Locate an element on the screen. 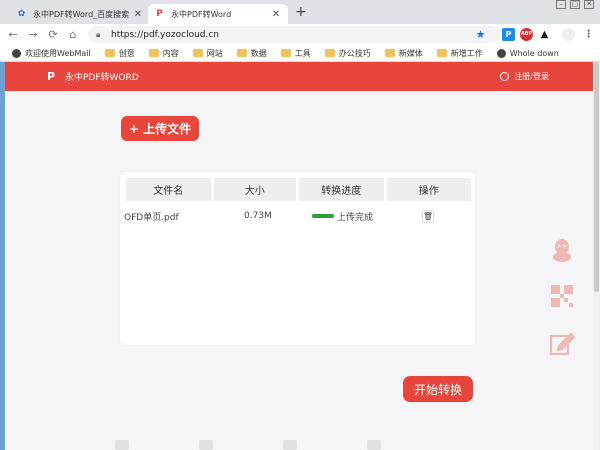 The height and width of the screenshot is (450, 600). home-icon: ⌂ is located at coordinates (73, 34).